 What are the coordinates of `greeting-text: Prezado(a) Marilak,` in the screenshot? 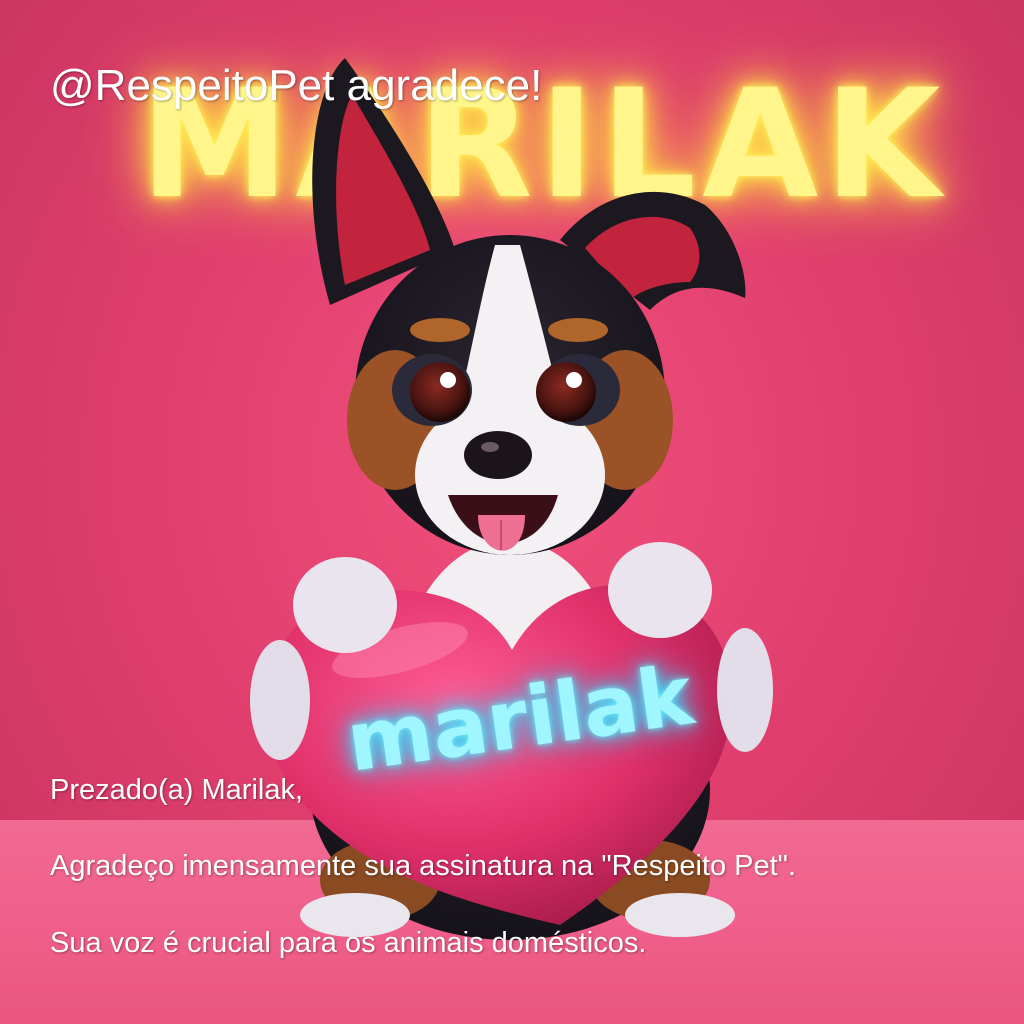 It's located at (177, 790).